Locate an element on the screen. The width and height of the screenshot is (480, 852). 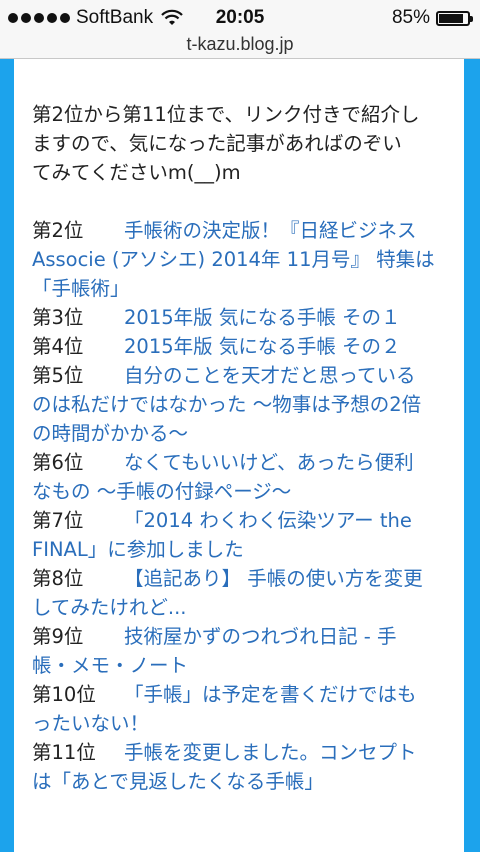
rank-label: 第2位 is located at coordinates (58, 230).